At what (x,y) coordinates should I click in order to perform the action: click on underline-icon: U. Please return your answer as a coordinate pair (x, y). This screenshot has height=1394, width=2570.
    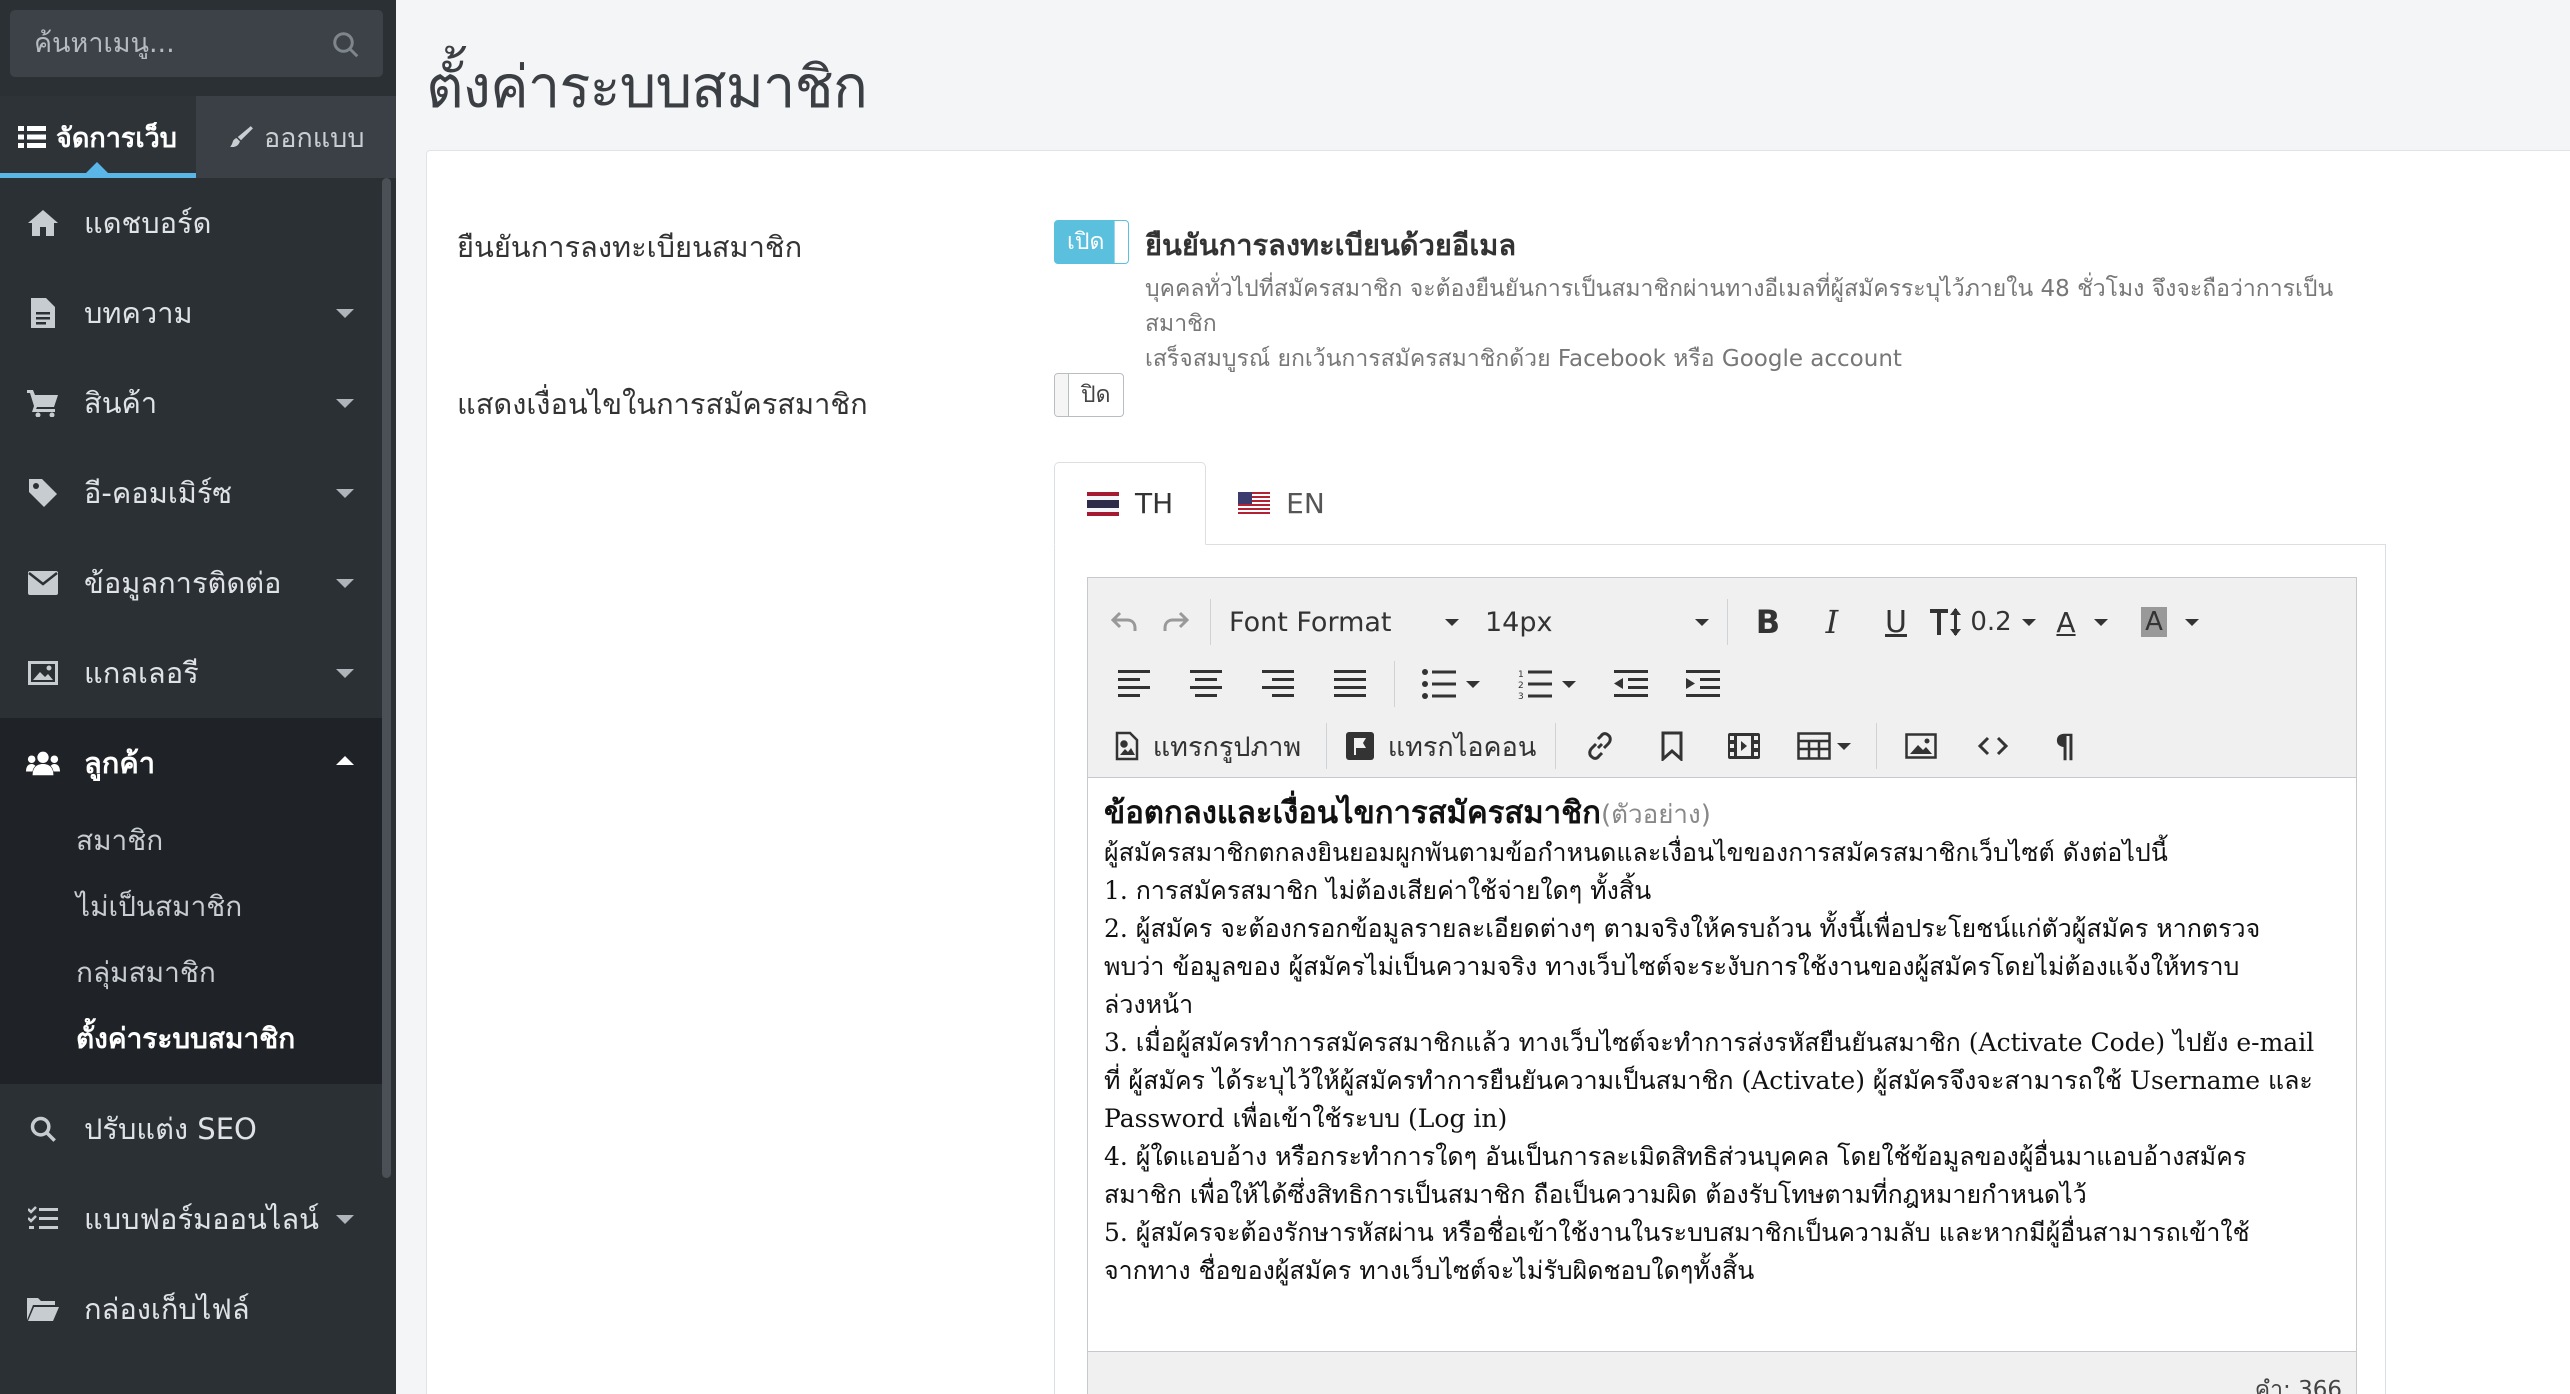
    Looking at the image, I should click on (1896, 622).